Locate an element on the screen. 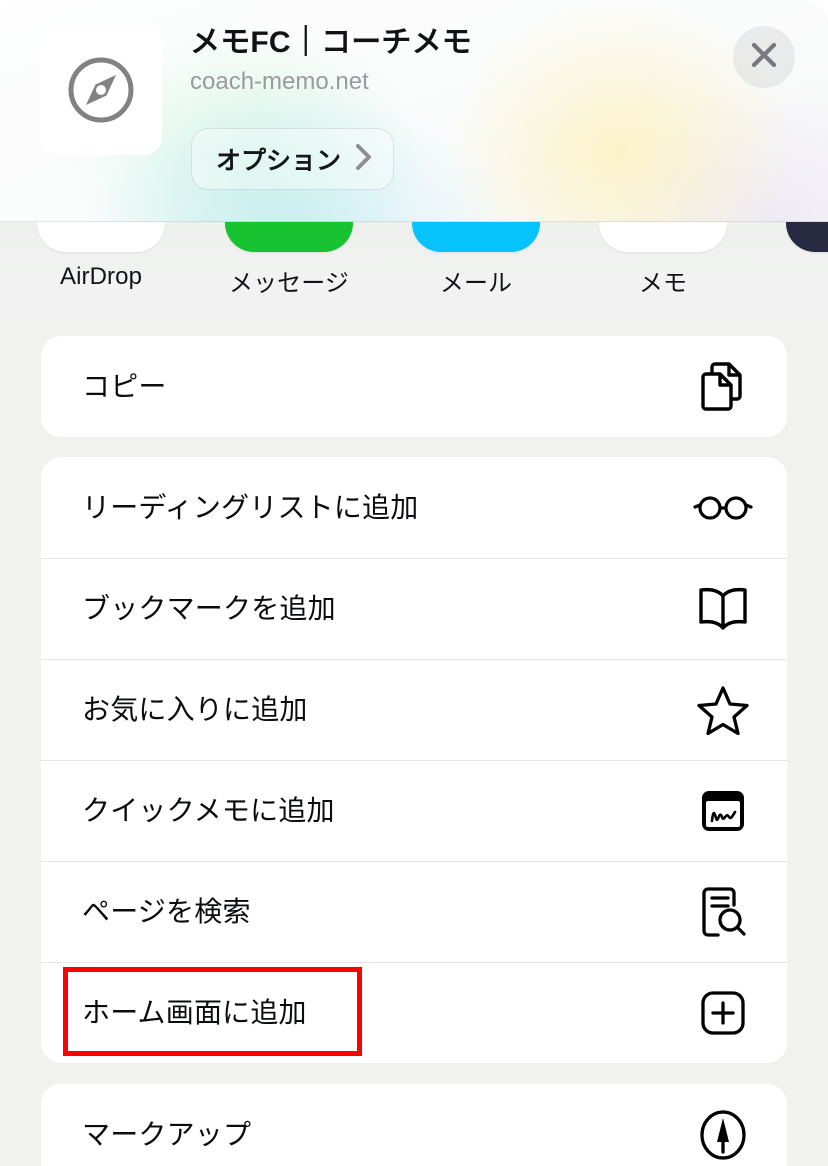 The image size is (828, 1166). copy-icon is located at coordinates (723, 387).